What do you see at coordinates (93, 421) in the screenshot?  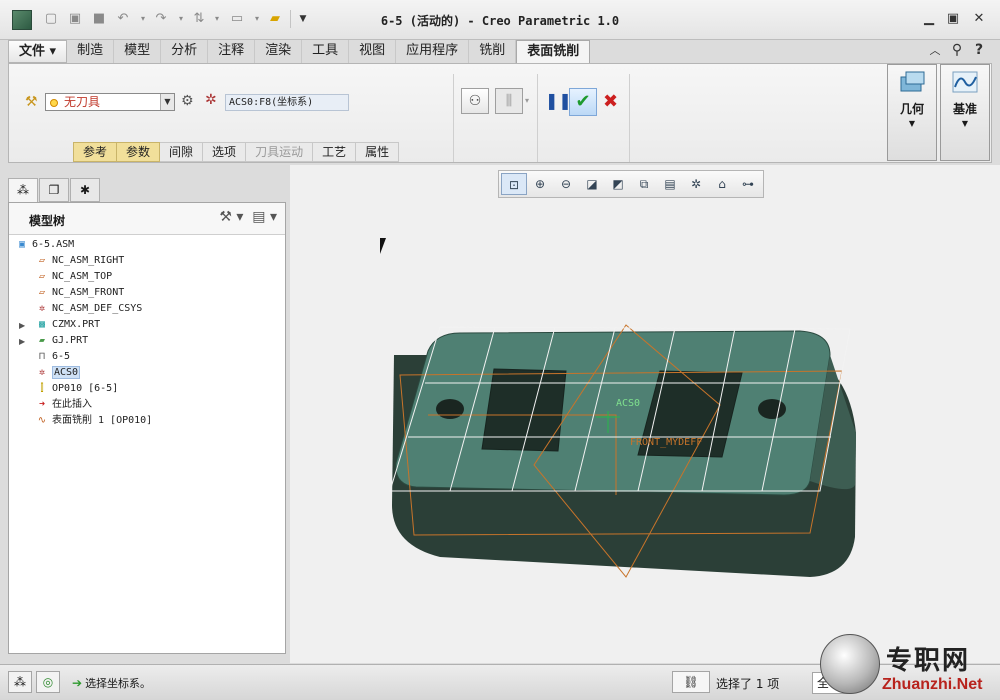 I see `tree-item-face-milling: ∿ 表面铣削 1 [OP010]` at bounding box center [93, 421].